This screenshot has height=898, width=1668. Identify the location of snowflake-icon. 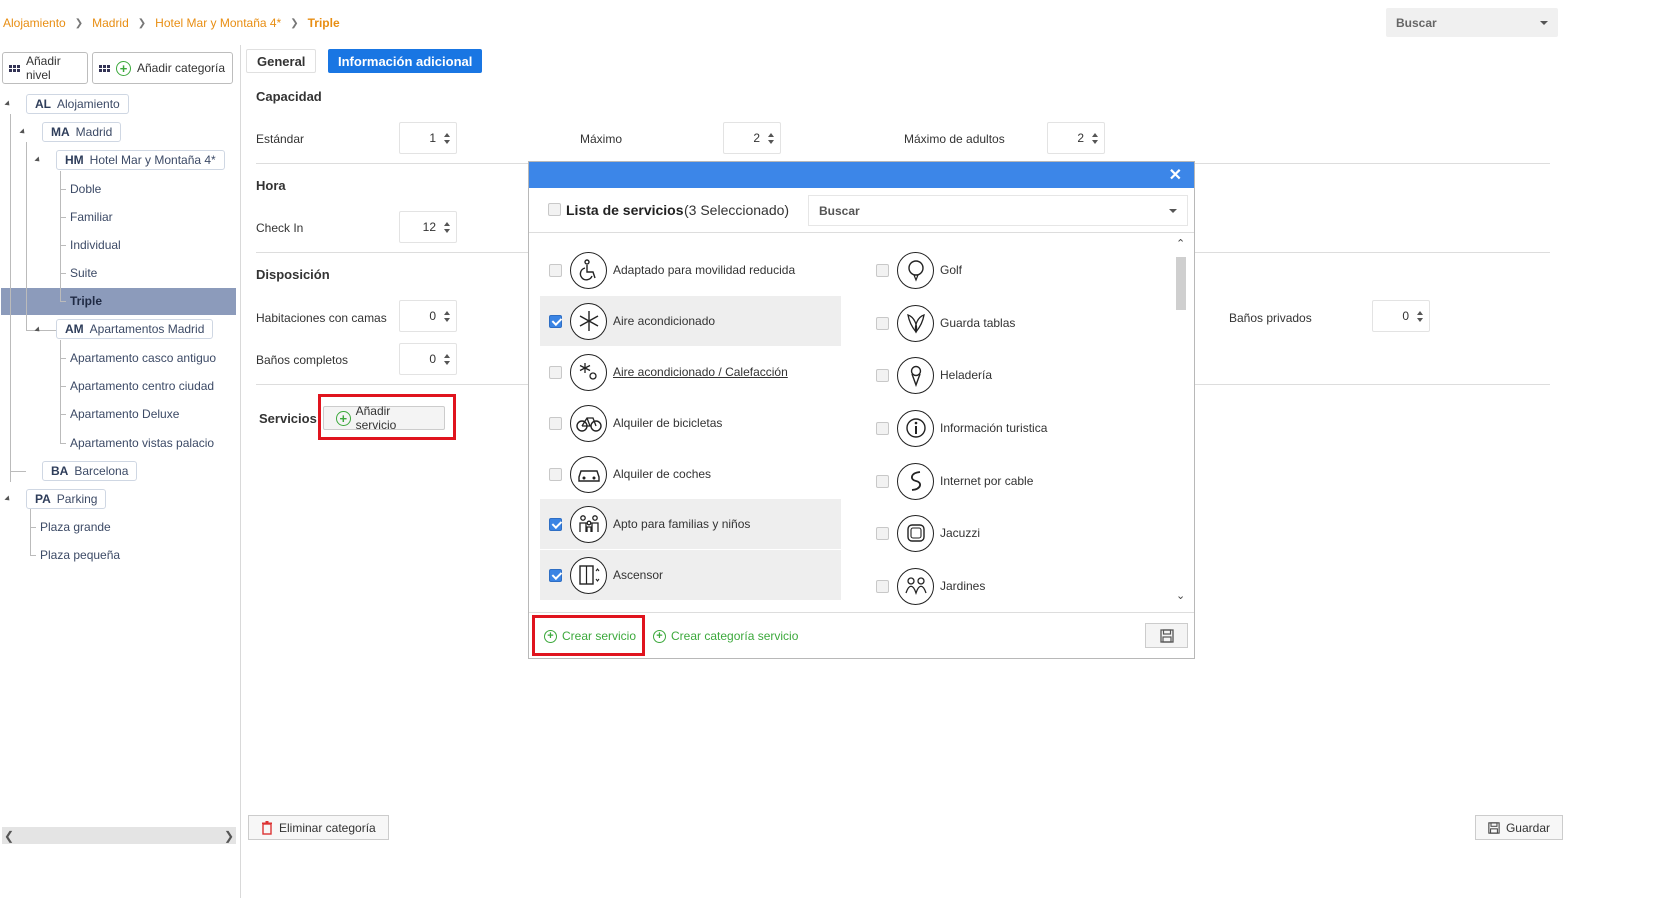
(588, 321).